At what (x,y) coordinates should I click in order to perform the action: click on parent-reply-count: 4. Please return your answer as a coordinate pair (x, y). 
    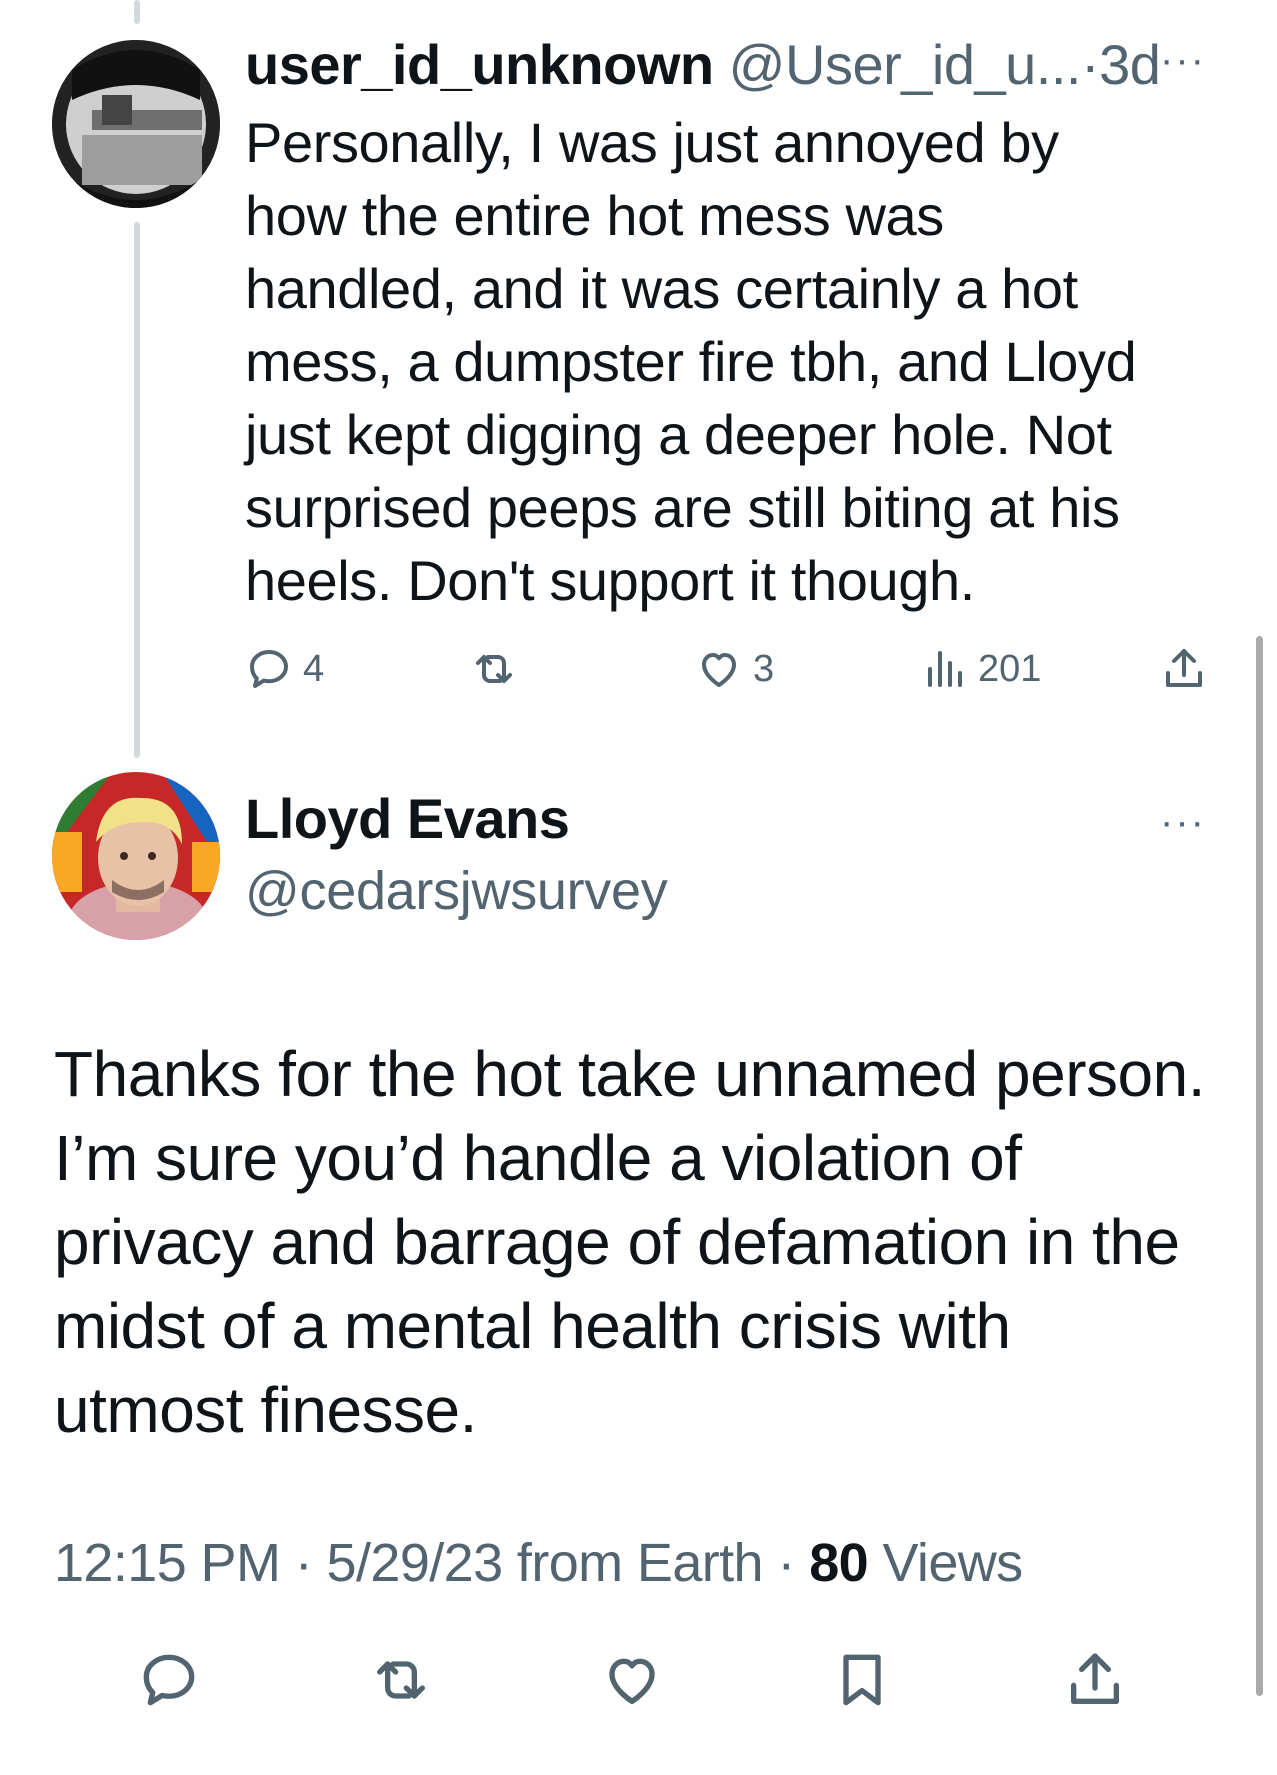
    Looking at the image, I should click on (314, 668).